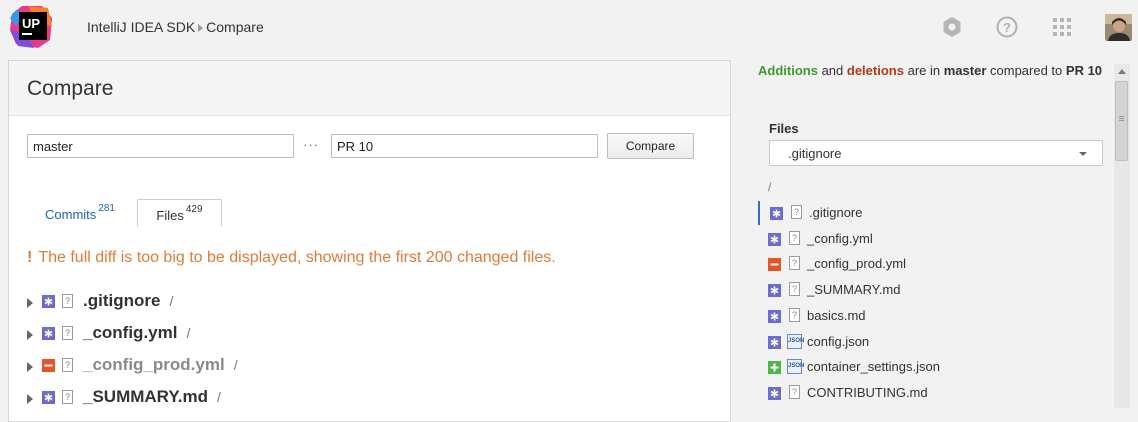 The height and width of the screenshot is (422, 1138). I want to click on file-select-value: .gitignore, so click(815, 153).